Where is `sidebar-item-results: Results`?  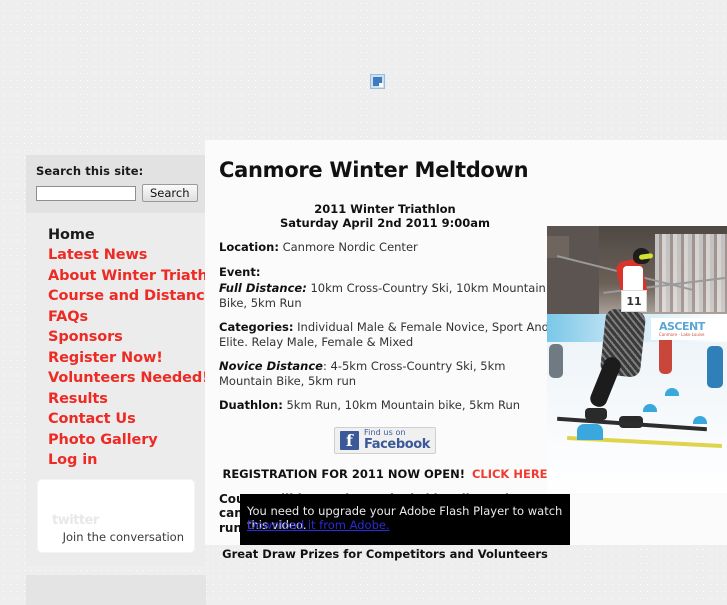
sidebar-item-results: Results is located at coordinates (116, 399).